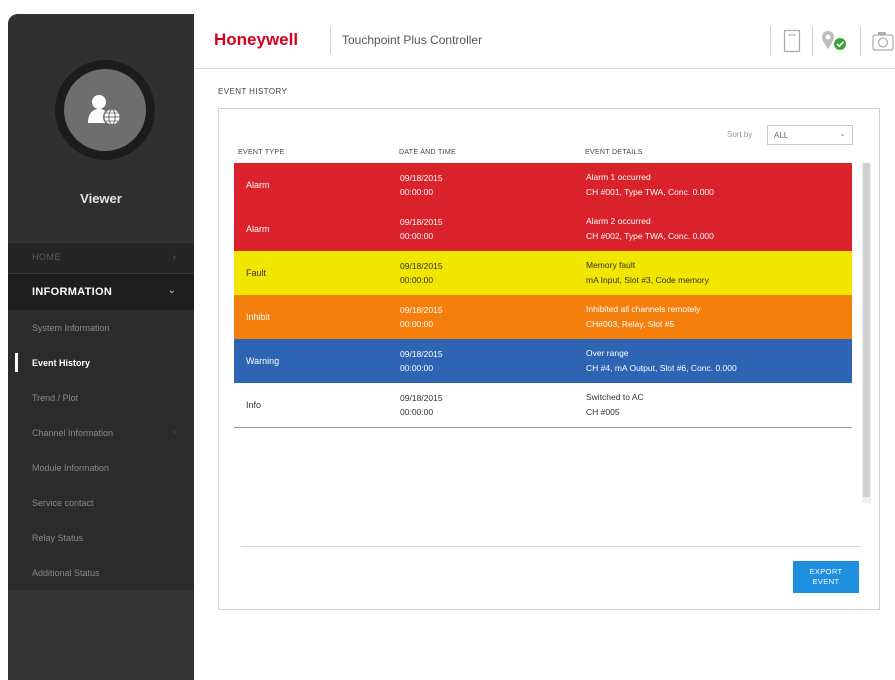 The width and height of the screenshot is (895, 680). What do you see at coordinates (71, 468) in the screenshot?
I see `sidebar-item-label: Module Information` at bounding box center [71, 468].